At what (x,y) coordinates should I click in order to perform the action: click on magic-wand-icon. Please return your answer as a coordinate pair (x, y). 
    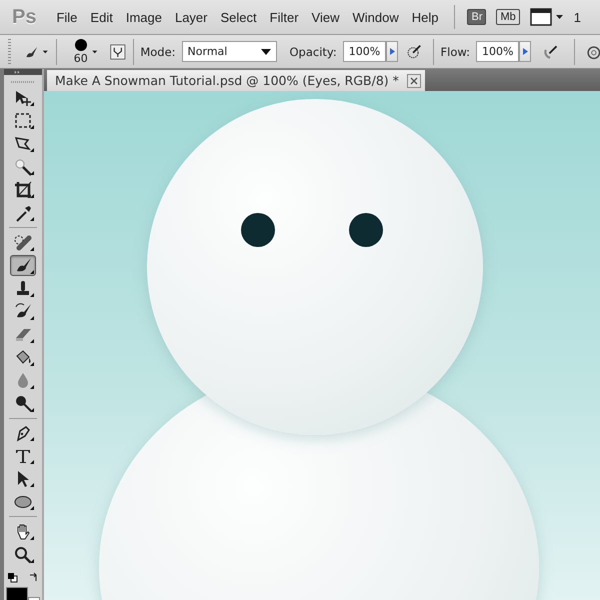
    Looking at the image, I should click on (23, 166).